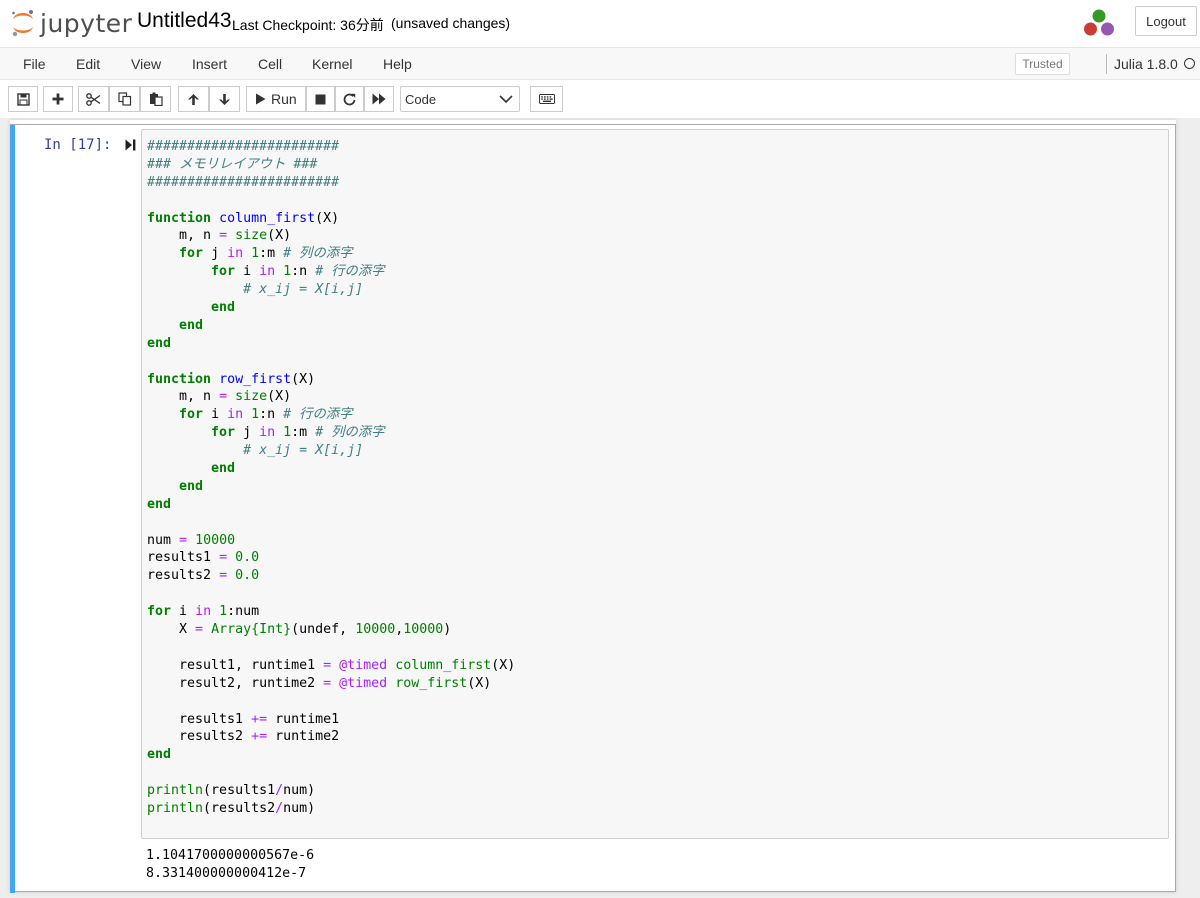 Image resolution: width=1200 pixels, height=898 pixels. Describe the element at coordinates (320, 99) in the screenshot. I see `interrupt-kernel-button` at that location.